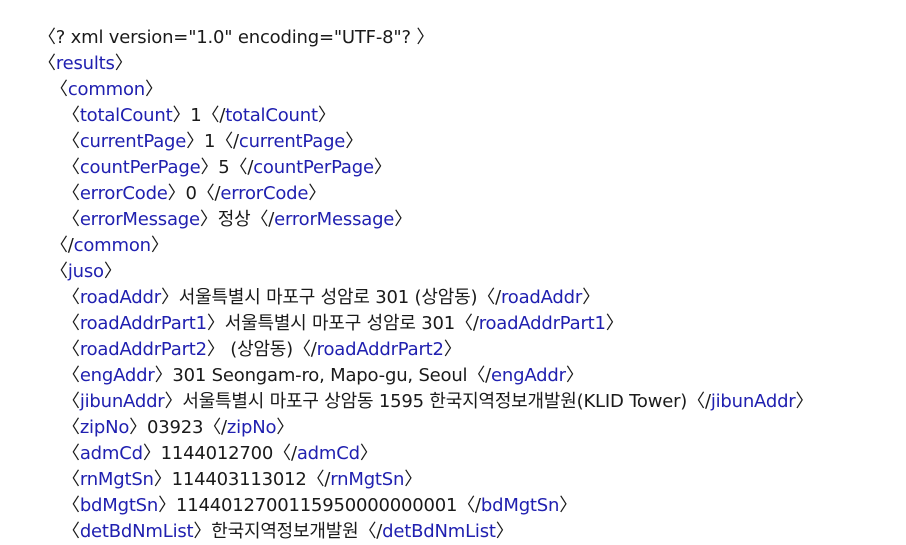 The image size is (906, 545). Describe the element at coordinates (328, 297) in the screenshot. I see `tag-value: 서울특별시 마포구 성암로 301 (상암동)` at that location.